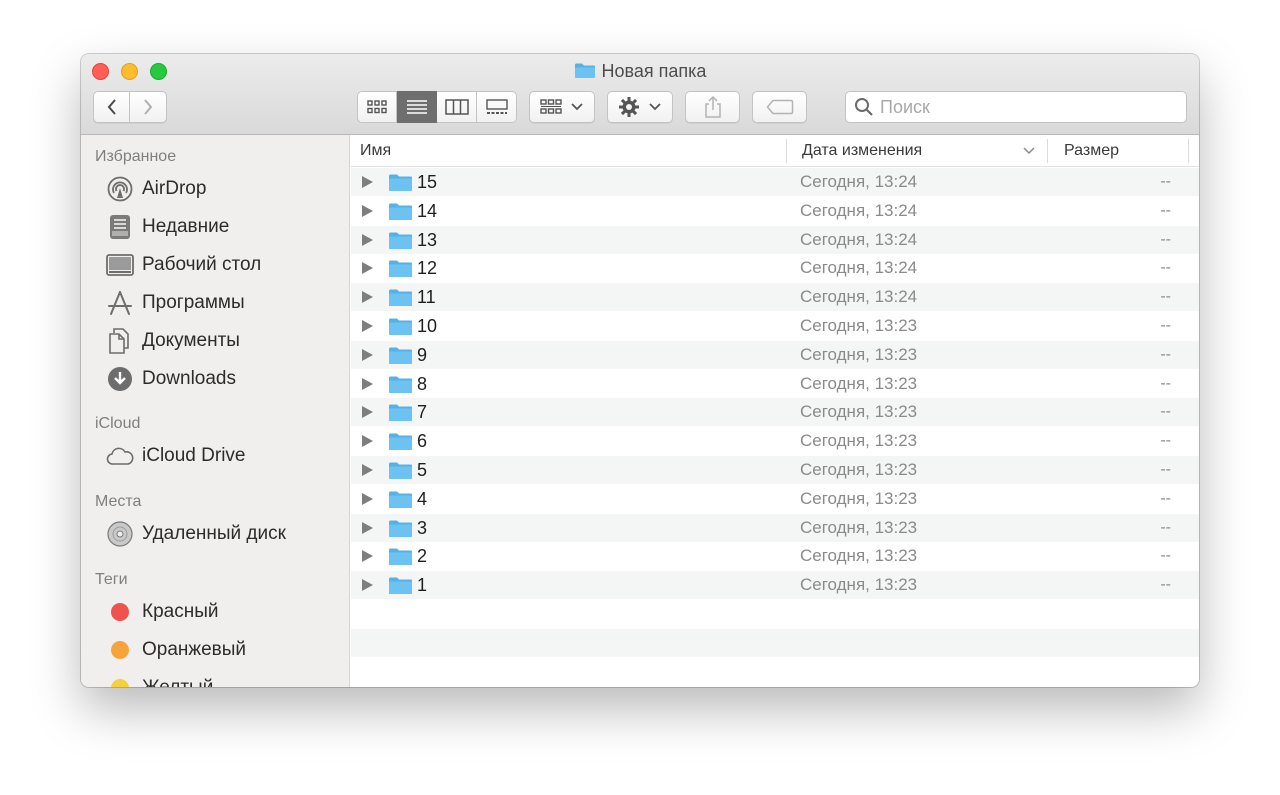 The height and width of the screenshot is (795, 1280). What do you see at coordinates (629, 107) in the screenshot?
I see `gear-icon` at bounding box center [629, 107].